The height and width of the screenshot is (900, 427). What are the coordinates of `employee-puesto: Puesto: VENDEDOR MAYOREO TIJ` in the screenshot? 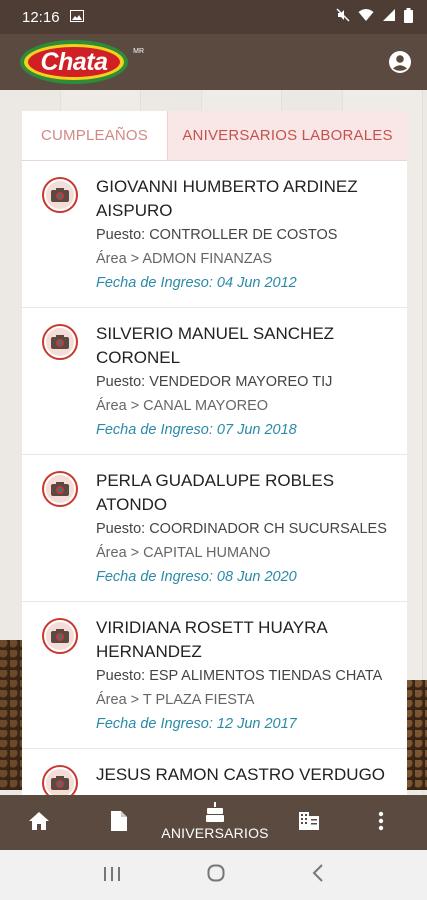 It's located at (214, 382).